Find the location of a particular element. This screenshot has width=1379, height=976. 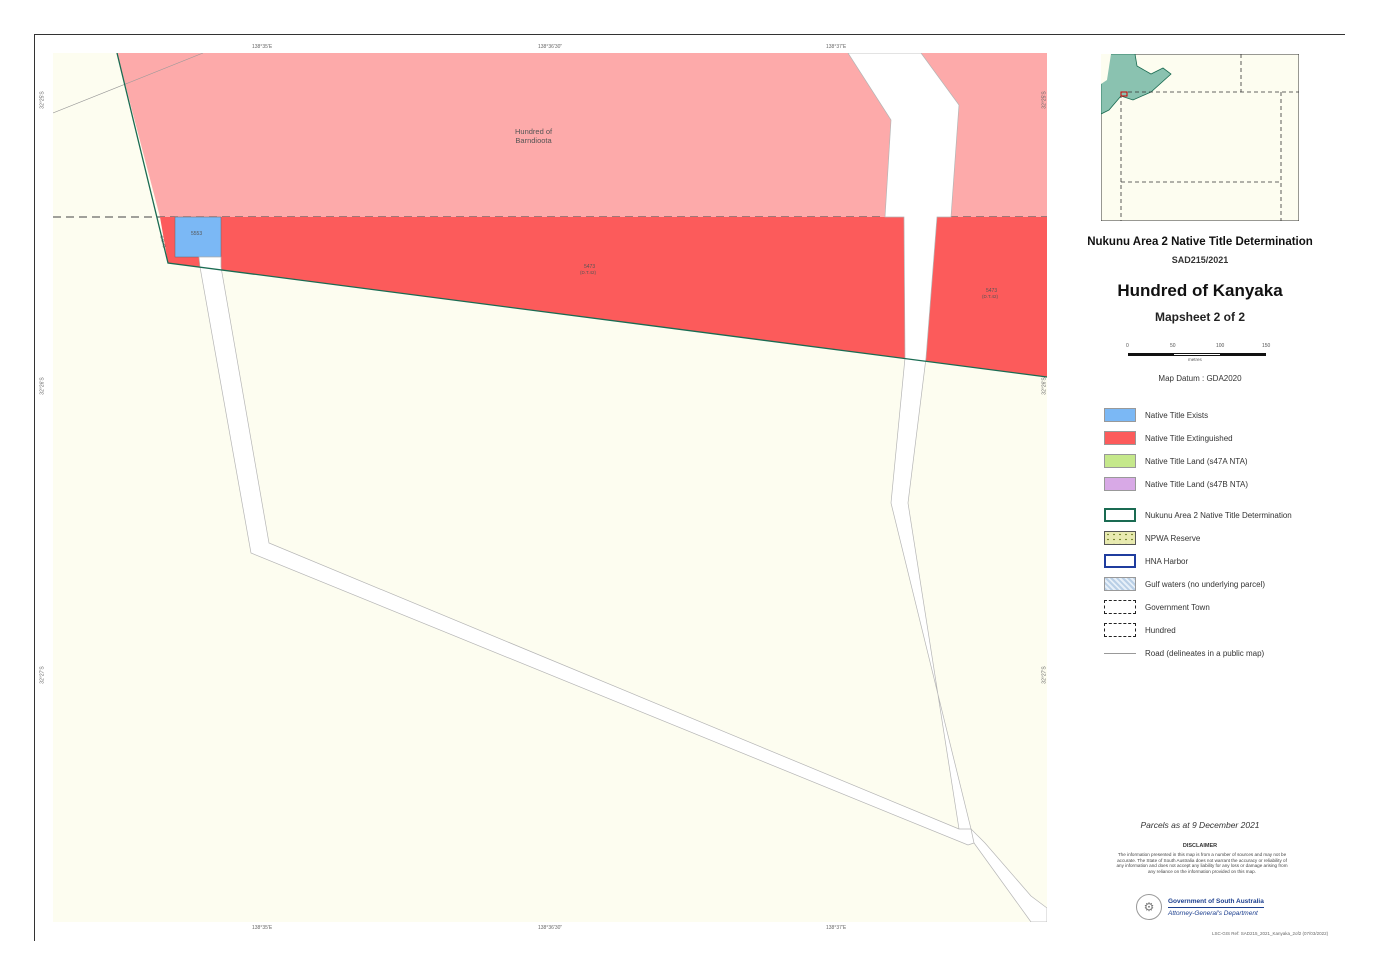

region-label: Hundred of Barndioota is located at coordinates (534, 136).